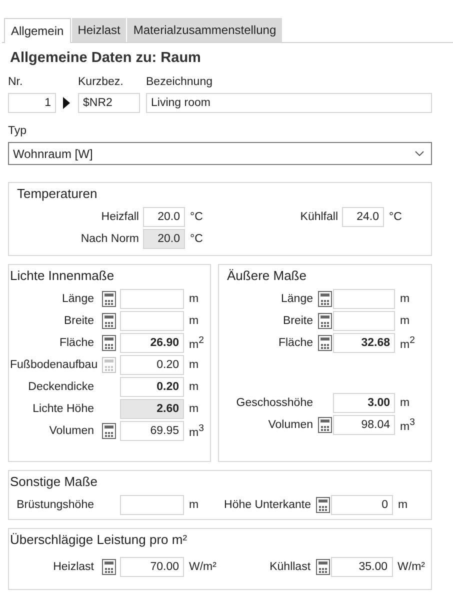 Image resolution: width=453 pixels, height=600 pixels. I want to click on field-label: Kurzbez., so click(101, 82).